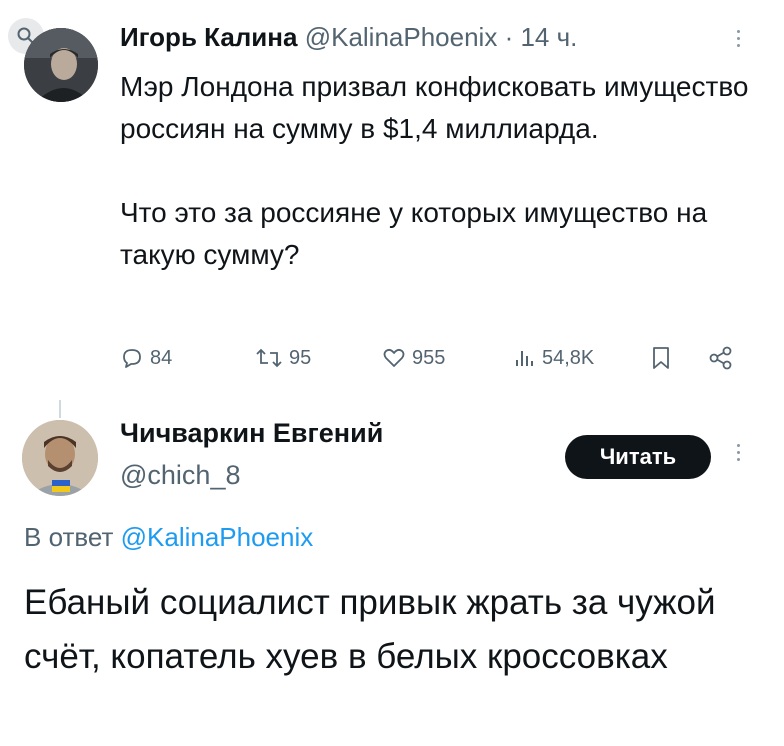 This screenshot has width=784, height=746. I want to click on reply-context: В ответ @KalinaPhoenix, so click(168, 537).